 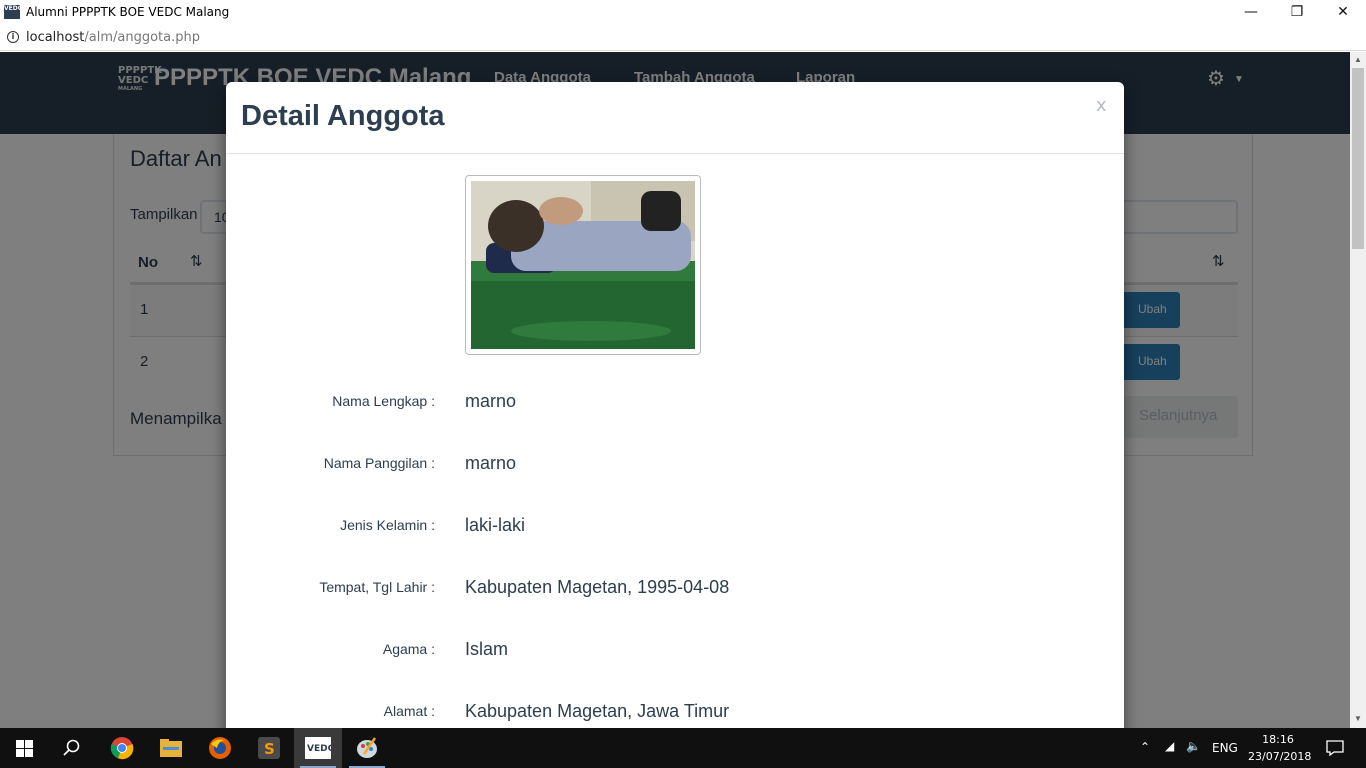 What do you see at coordinates (1225, 748) in the screenshot?
I see `language-indicator: ENG` at bounding box center [1225, 748].